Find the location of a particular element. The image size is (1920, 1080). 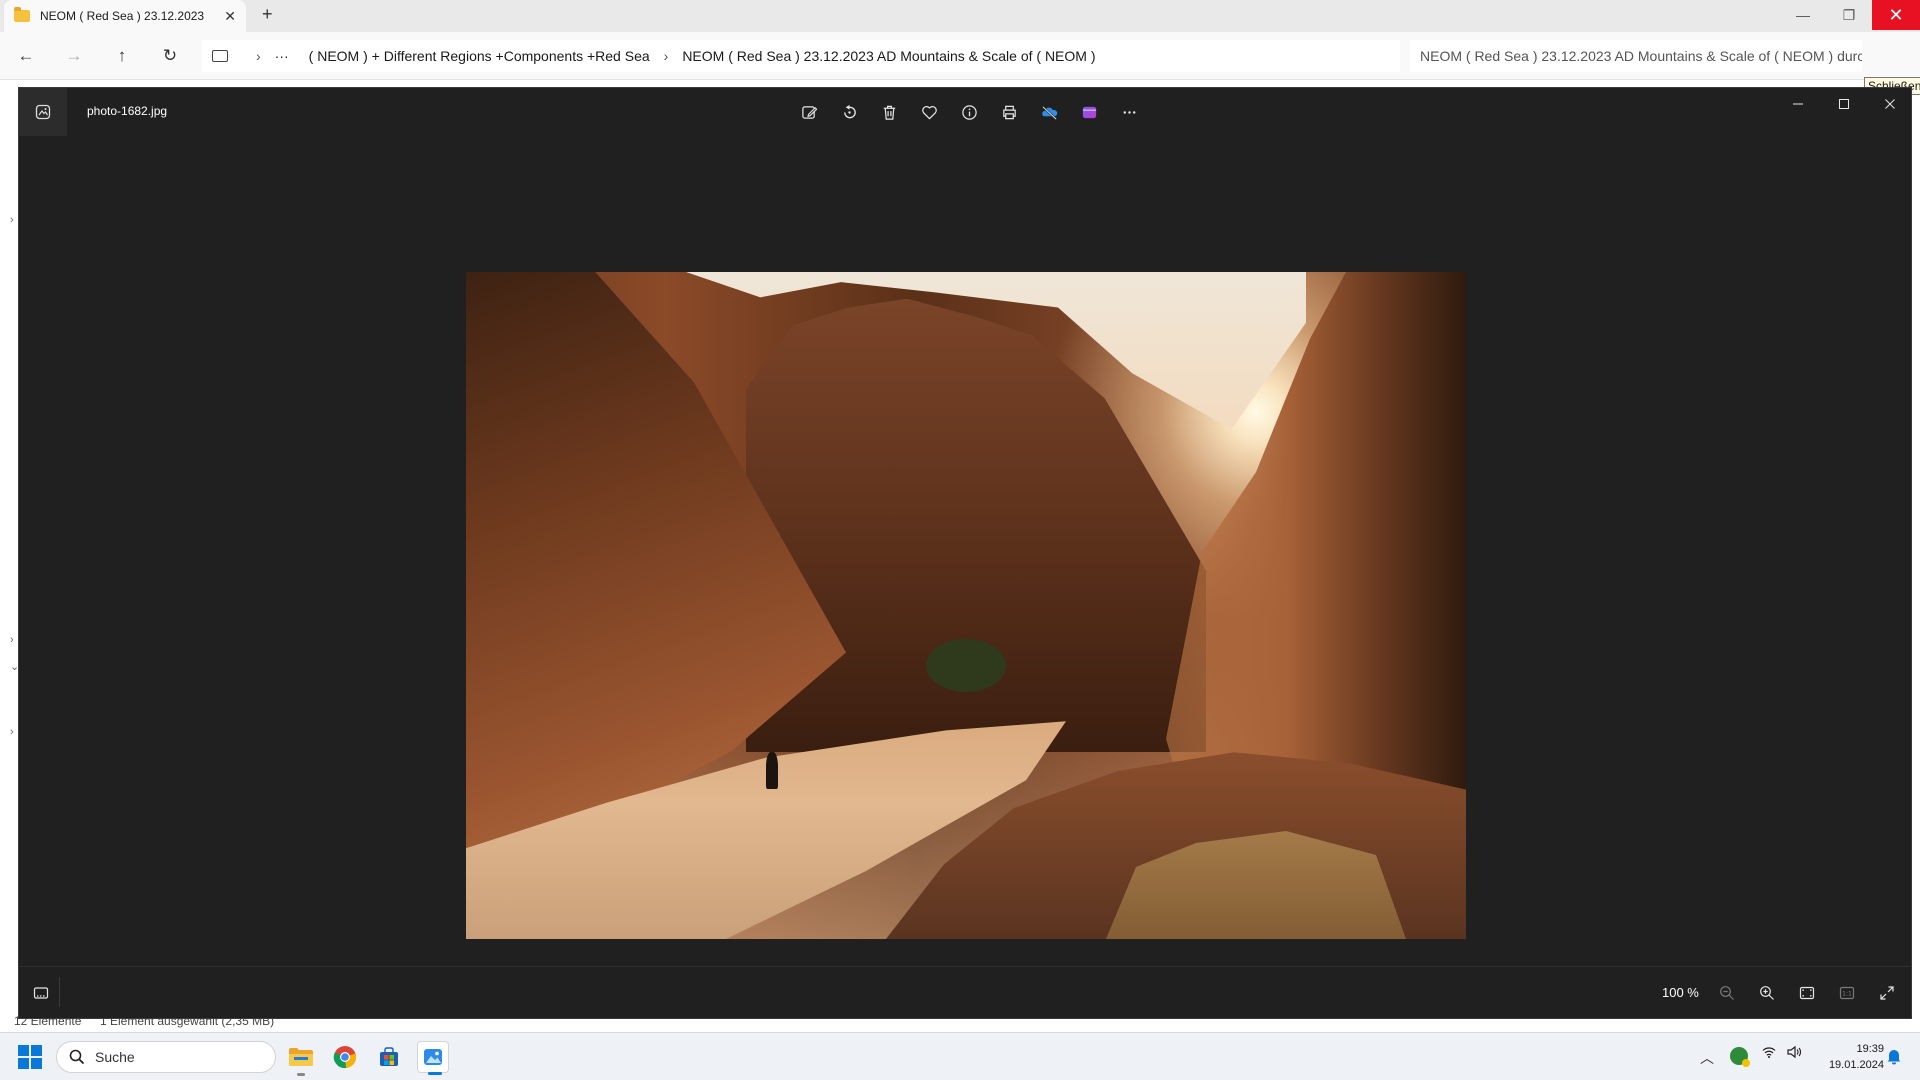

zoom-out-button is located at coordinates (1727, 993).